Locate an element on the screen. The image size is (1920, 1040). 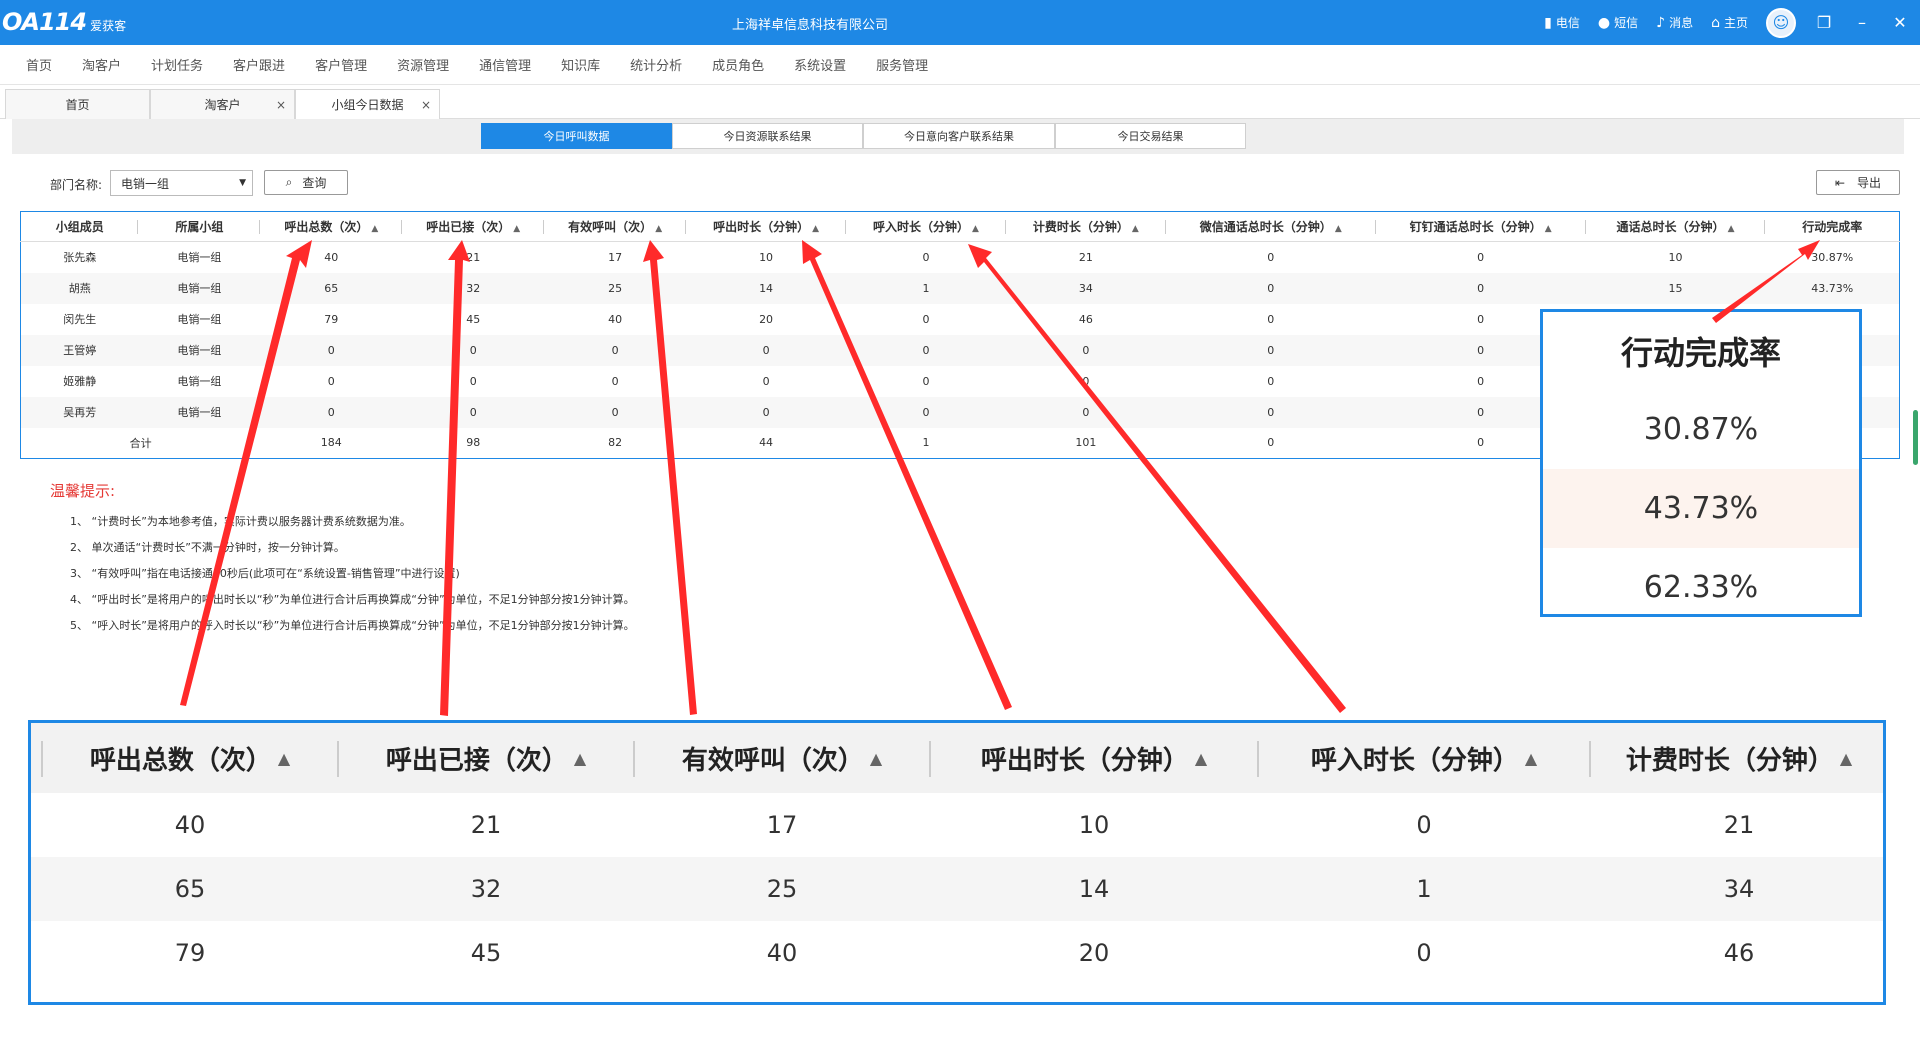
message-button: ♪ 消息 is located at coordinates (1674, 22).